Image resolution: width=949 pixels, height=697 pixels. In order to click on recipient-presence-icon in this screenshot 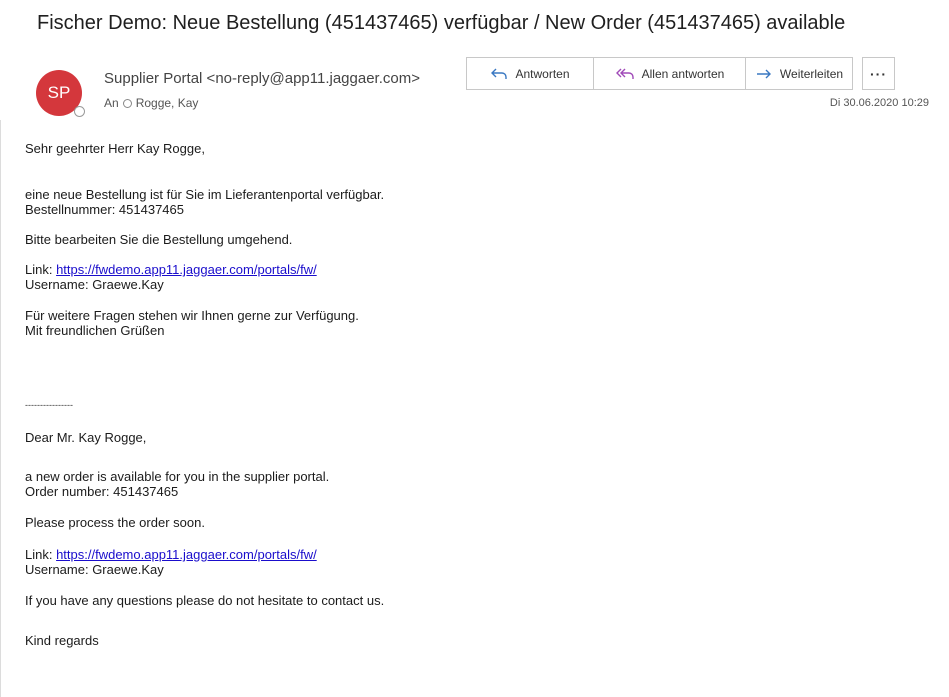, I will do `click(127, 103)`.